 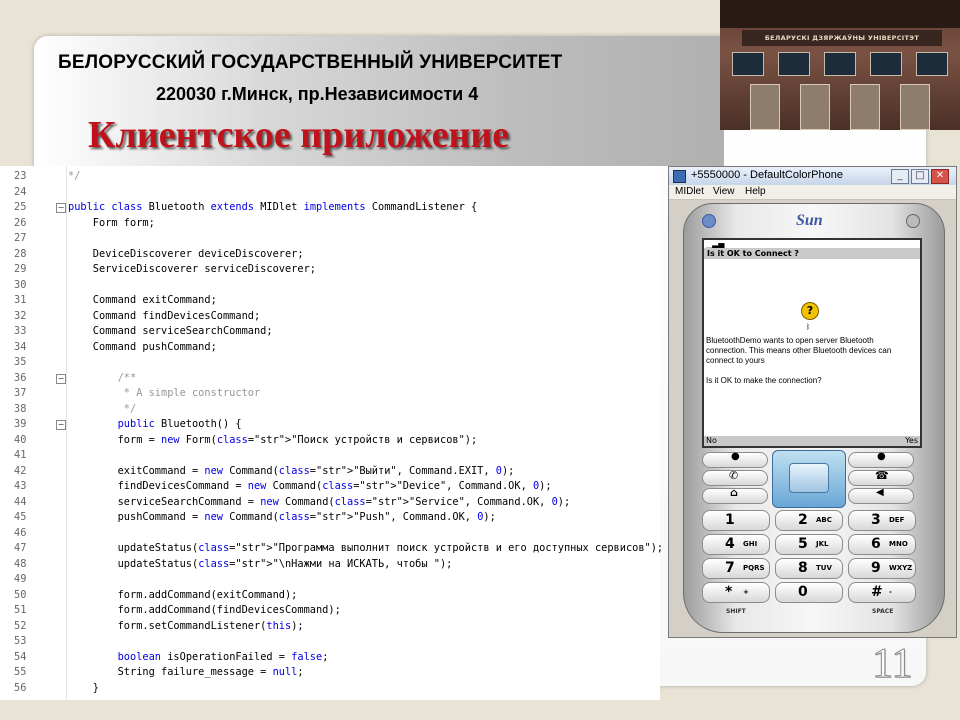 What do you see at coordinates (812, 176) in the screenshot?
I see `emulator-titlebar: +5550000 - DefaultColorPhone _ □ ✕` at bounding box center [812, 176].